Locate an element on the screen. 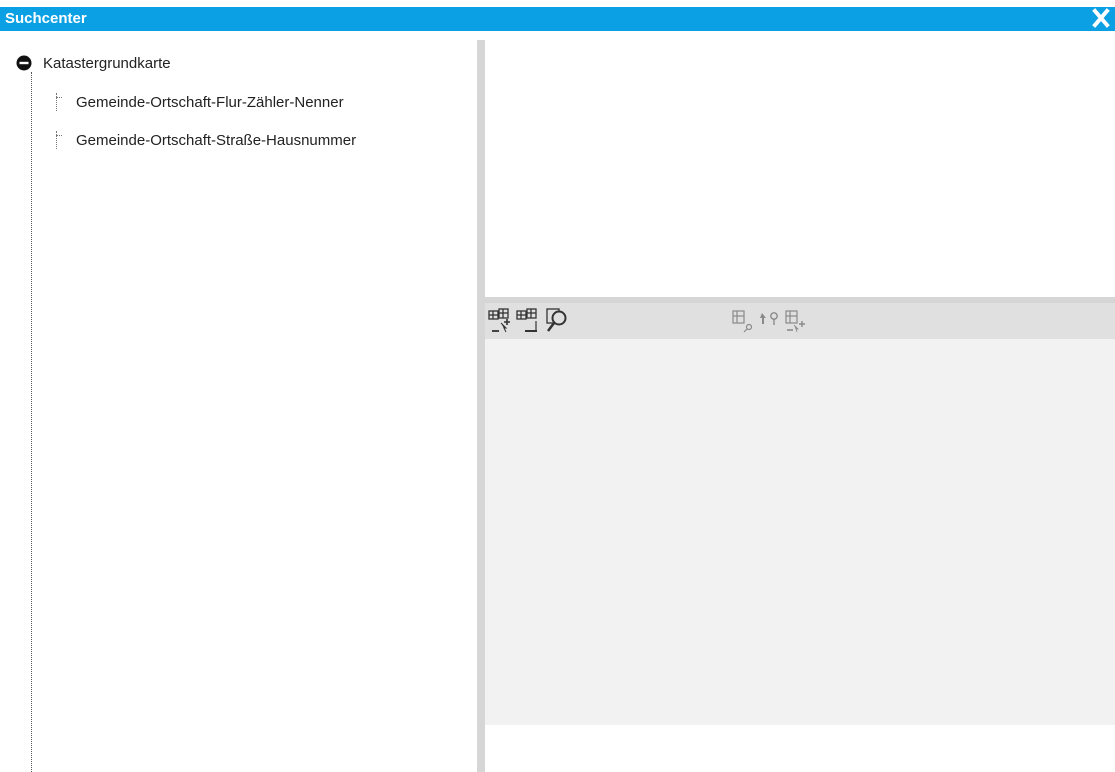 This screenshot has width=1115, height=772. search-object-icon is located at coordinates (742, 321).